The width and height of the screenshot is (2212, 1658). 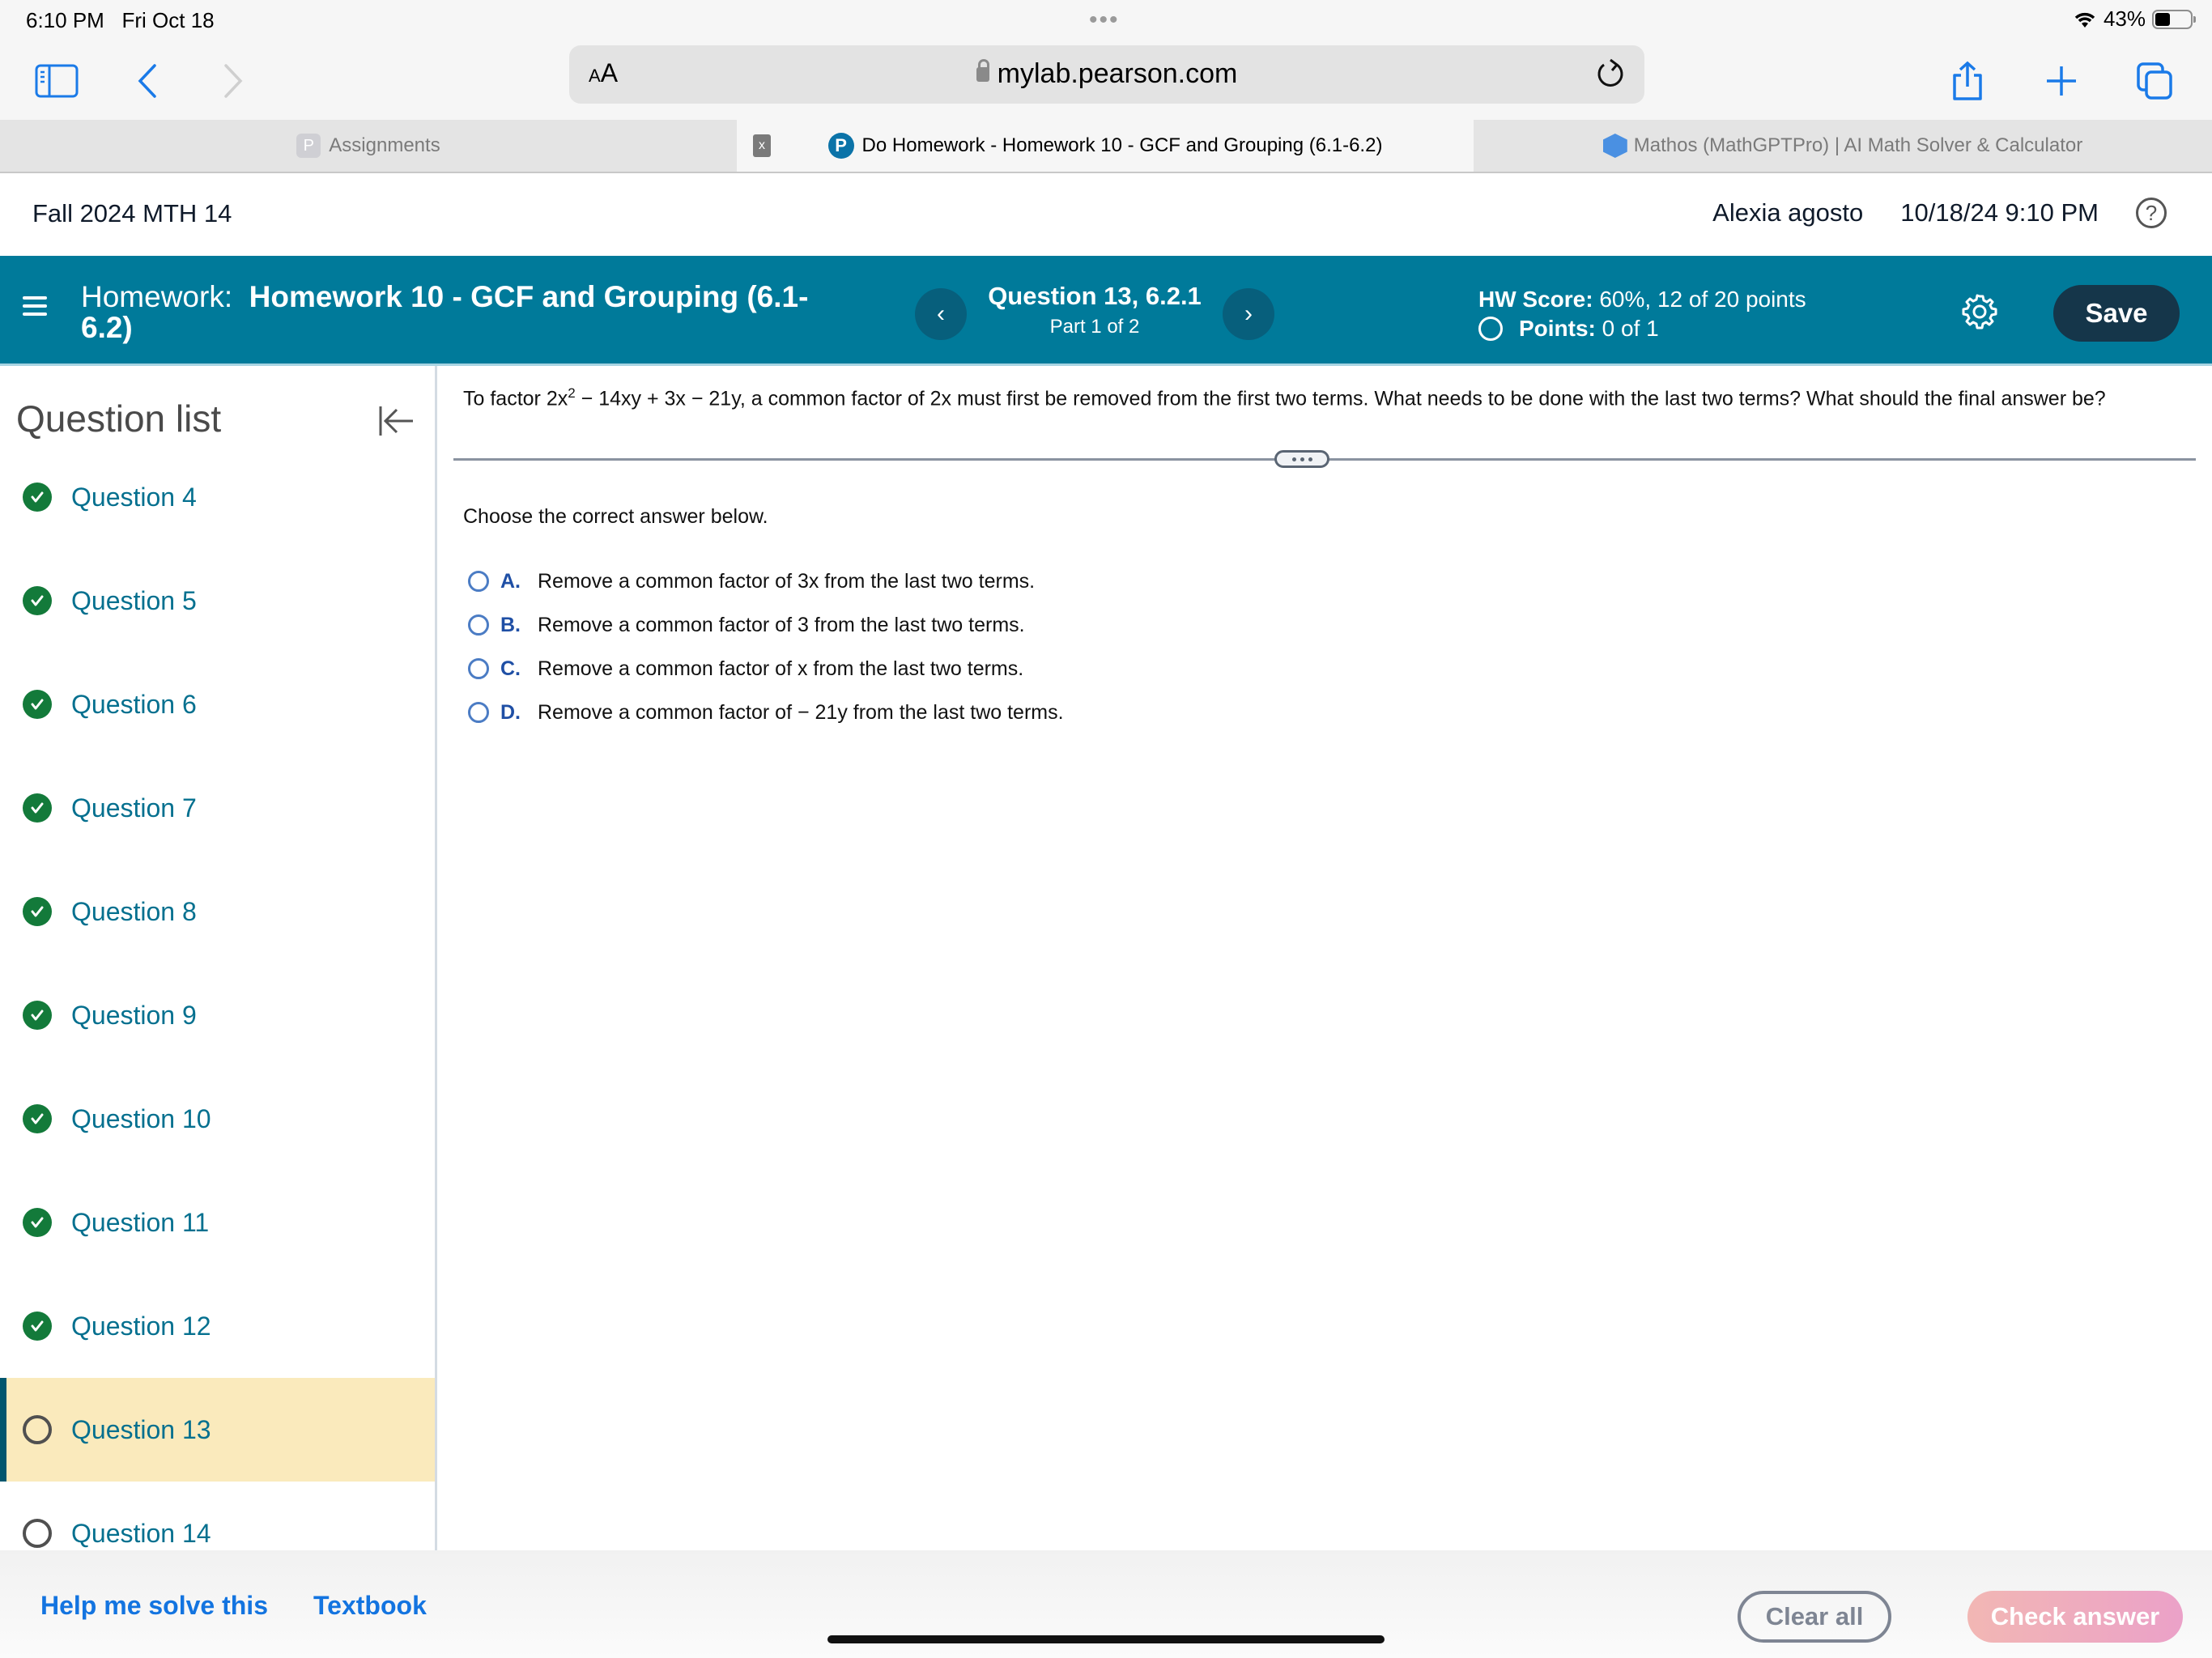 I want to click on question-navigator: ‹ Question 13, 6.2.1 Part 1 of 2 ›, so click(x=1095, y=311).